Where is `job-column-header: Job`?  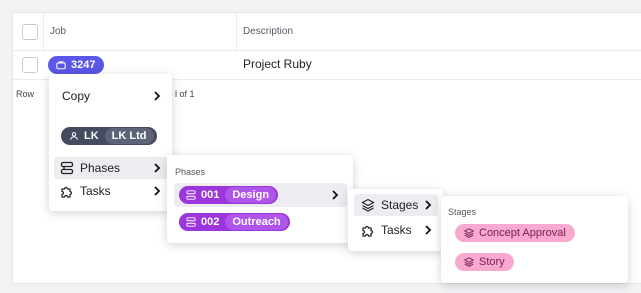
job-column-header: Job is located at coordinates (58, 31).